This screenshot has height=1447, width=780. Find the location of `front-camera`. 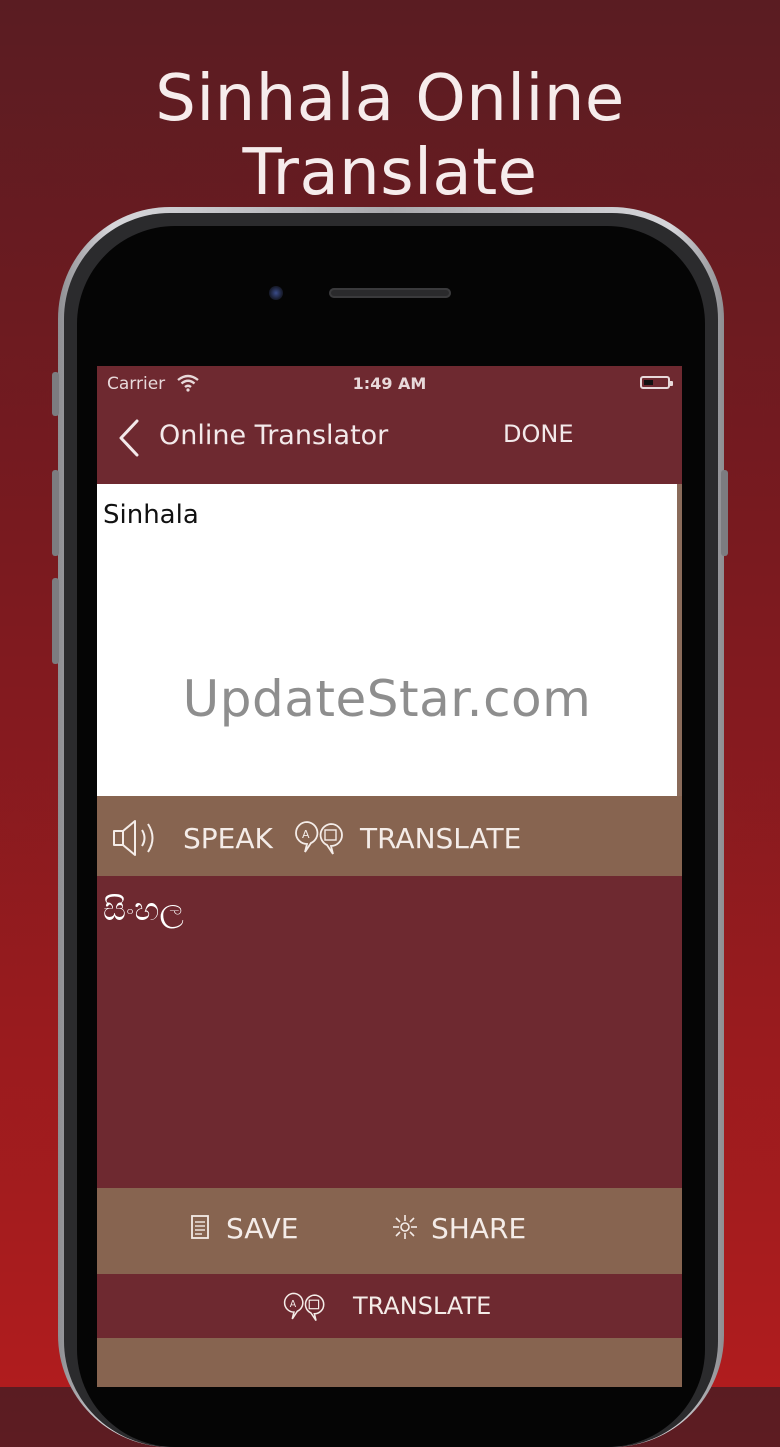

front-camera is located at coordinates (276, 293).